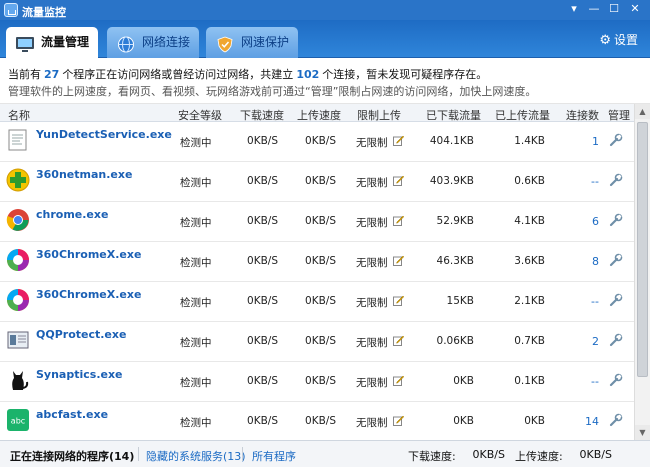 The width and height of the screenshot is (650, 467). I want to click on col-down-speed: 下载速度, so click(262, 115).